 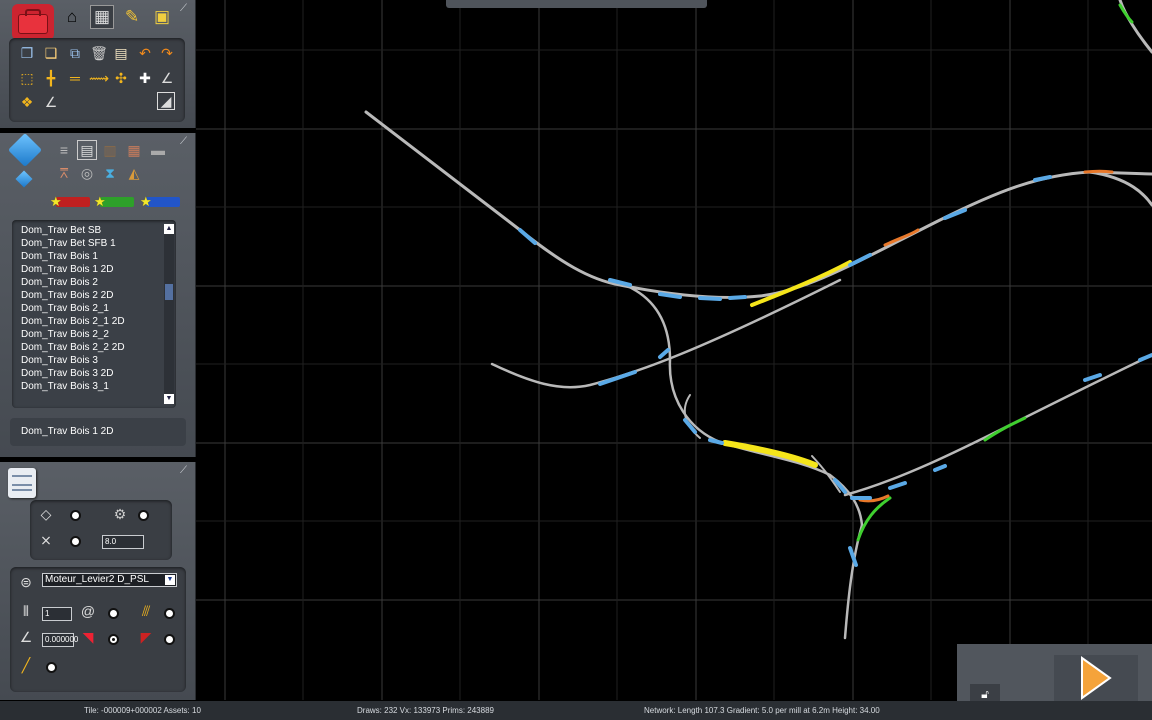 I want to click on bundle-icon: ❖, so click(x=27, y=102).